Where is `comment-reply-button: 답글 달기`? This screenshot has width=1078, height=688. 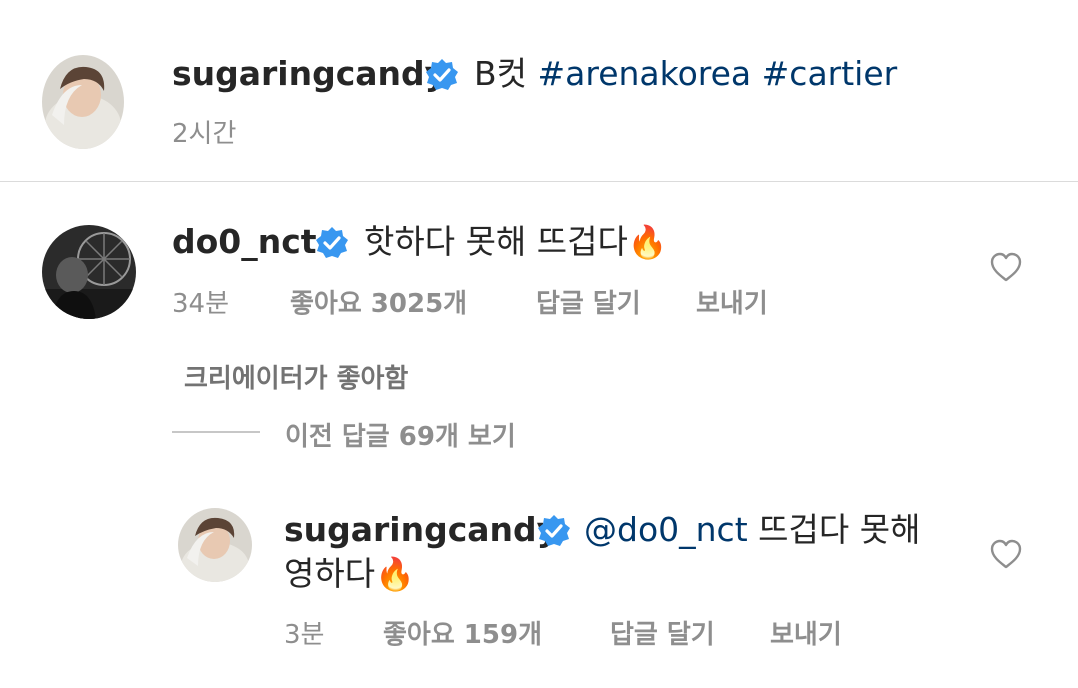 comment-reply-button: 답글 달기 is located at coordinates (588, 301).